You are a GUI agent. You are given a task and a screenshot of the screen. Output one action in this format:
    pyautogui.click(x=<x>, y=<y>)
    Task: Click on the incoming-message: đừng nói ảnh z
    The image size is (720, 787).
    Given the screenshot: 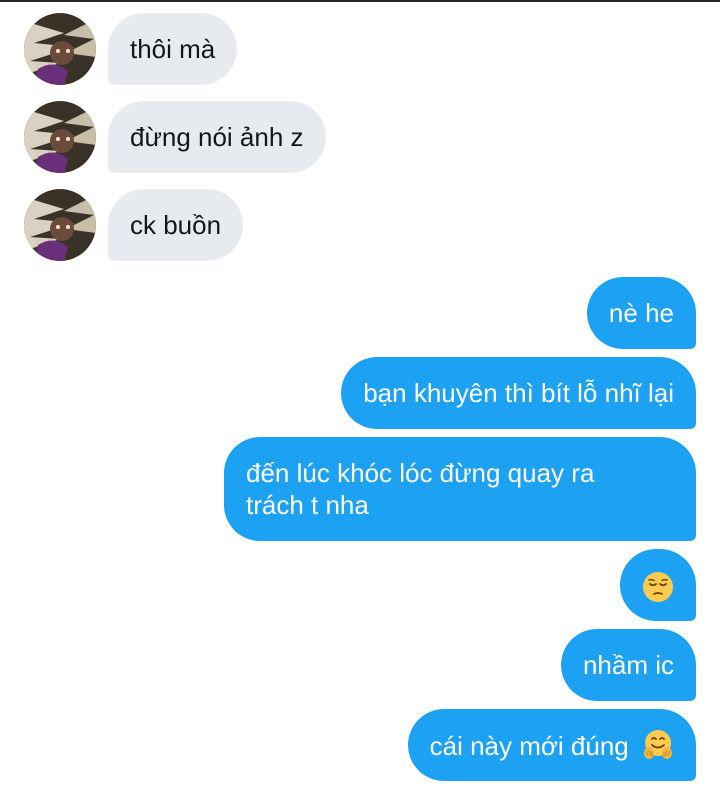 What is the action you would take?
    pyautogui.click(x=217, y=137)
    